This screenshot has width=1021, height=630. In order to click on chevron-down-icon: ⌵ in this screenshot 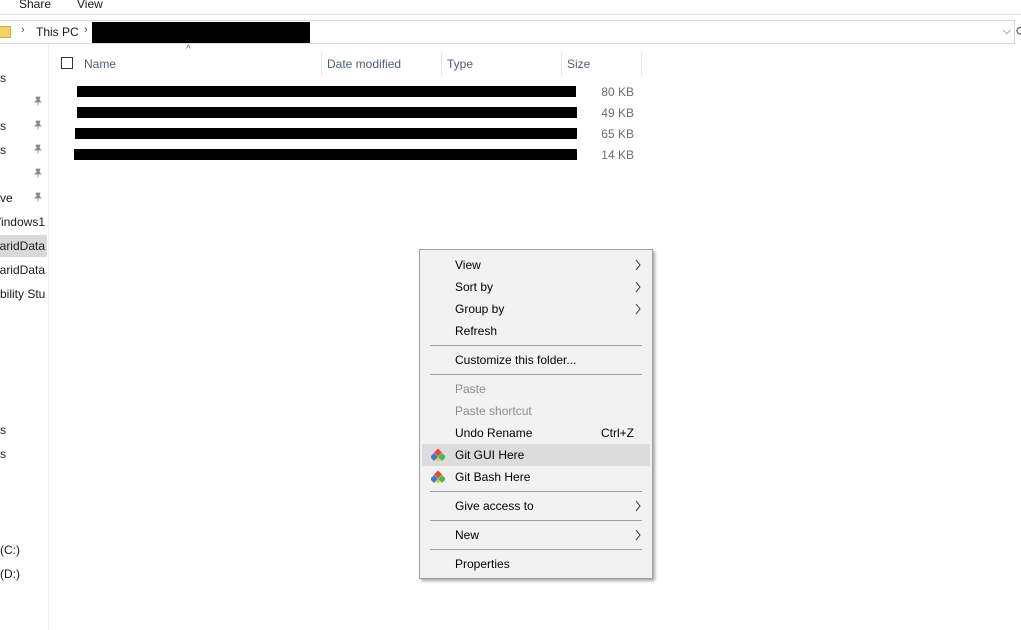, I will do `click(1007, 31)`.